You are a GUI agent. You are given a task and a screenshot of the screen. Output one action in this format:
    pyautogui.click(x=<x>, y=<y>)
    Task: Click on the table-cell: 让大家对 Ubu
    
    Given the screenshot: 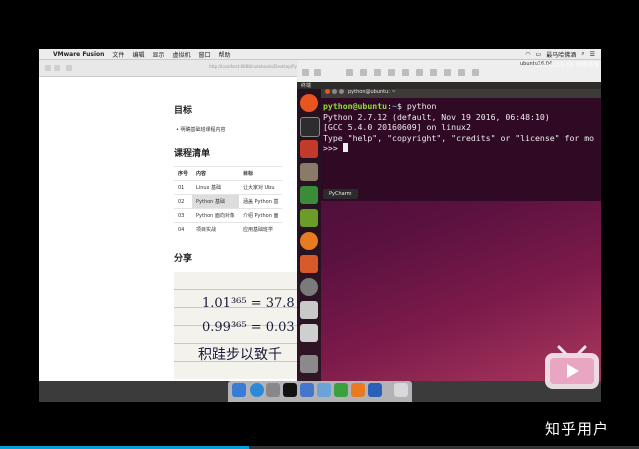 What is the action you would take?
    pyautogui.click(x=260, y=187)
    